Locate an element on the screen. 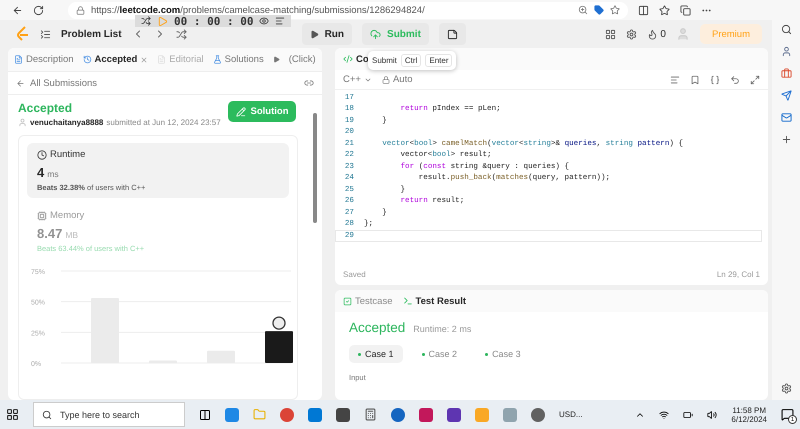 This screenshot has width=800, height=429. username: venuchaitanya8888 is located at coordinates (67, 122).